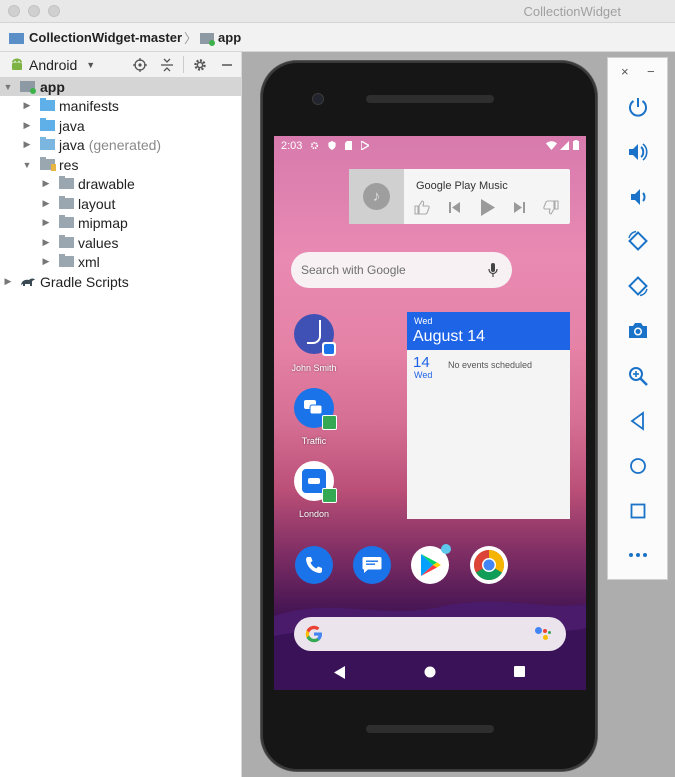 Image resolution: width=675 pixels, height=777 pixels. I want to click on contact-icon, so click(315, 335).